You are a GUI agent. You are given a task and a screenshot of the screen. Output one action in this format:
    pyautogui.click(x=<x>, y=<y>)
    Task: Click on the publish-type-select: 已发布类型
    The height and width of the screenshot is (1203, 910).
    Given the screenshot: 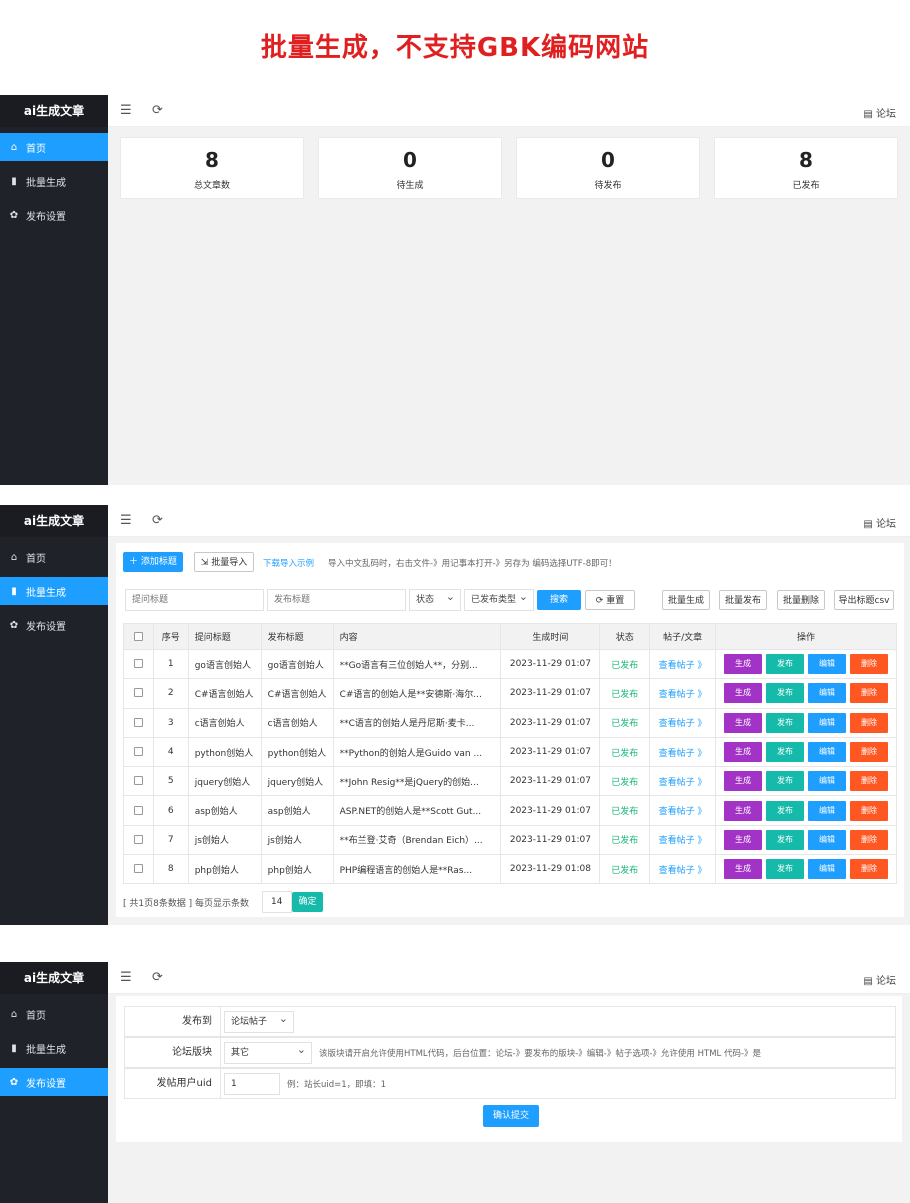 What is the action you would take?
    pyautogui.click(x=499, y=599)
    